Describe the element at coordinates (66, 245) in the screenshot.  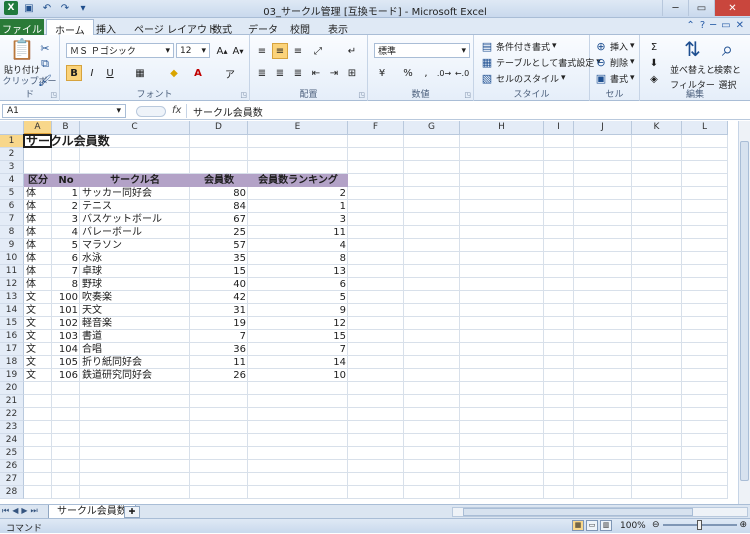
I see `cell: 5` at that location.